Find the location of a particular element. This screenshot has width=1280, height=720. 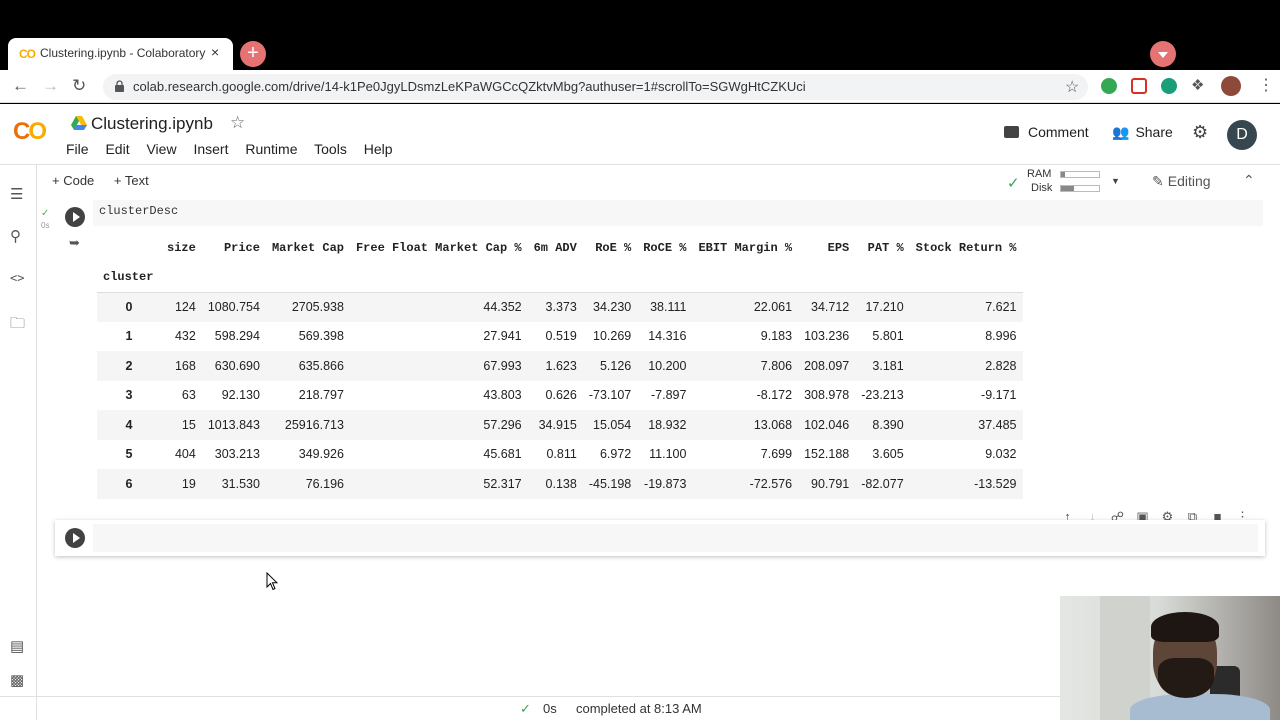

table-cell: 103.236 is located at coordinates (827, 336).